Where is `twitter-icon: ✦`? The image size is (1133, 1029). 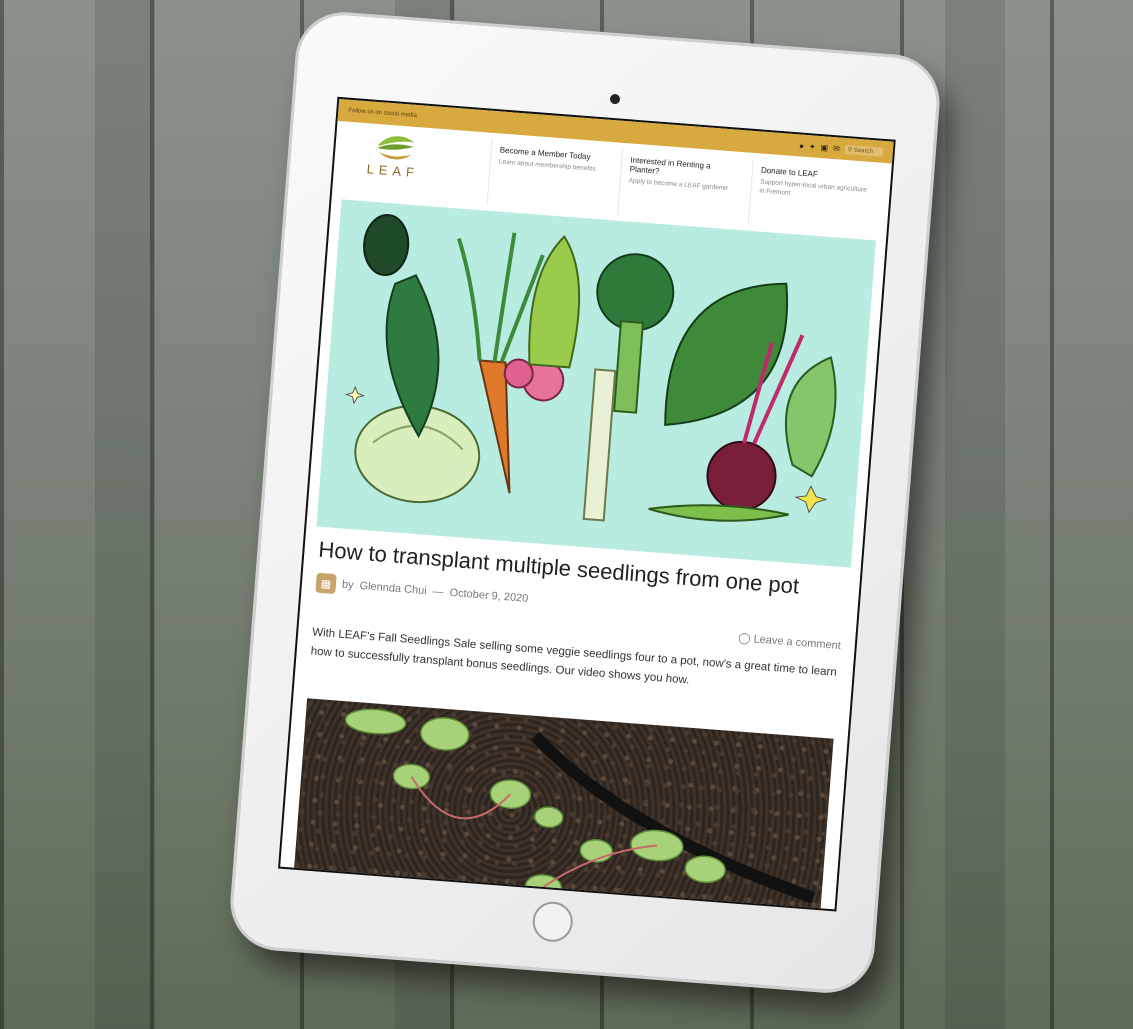
twitter-icon: ✦ is located at coordinates (812, 146).